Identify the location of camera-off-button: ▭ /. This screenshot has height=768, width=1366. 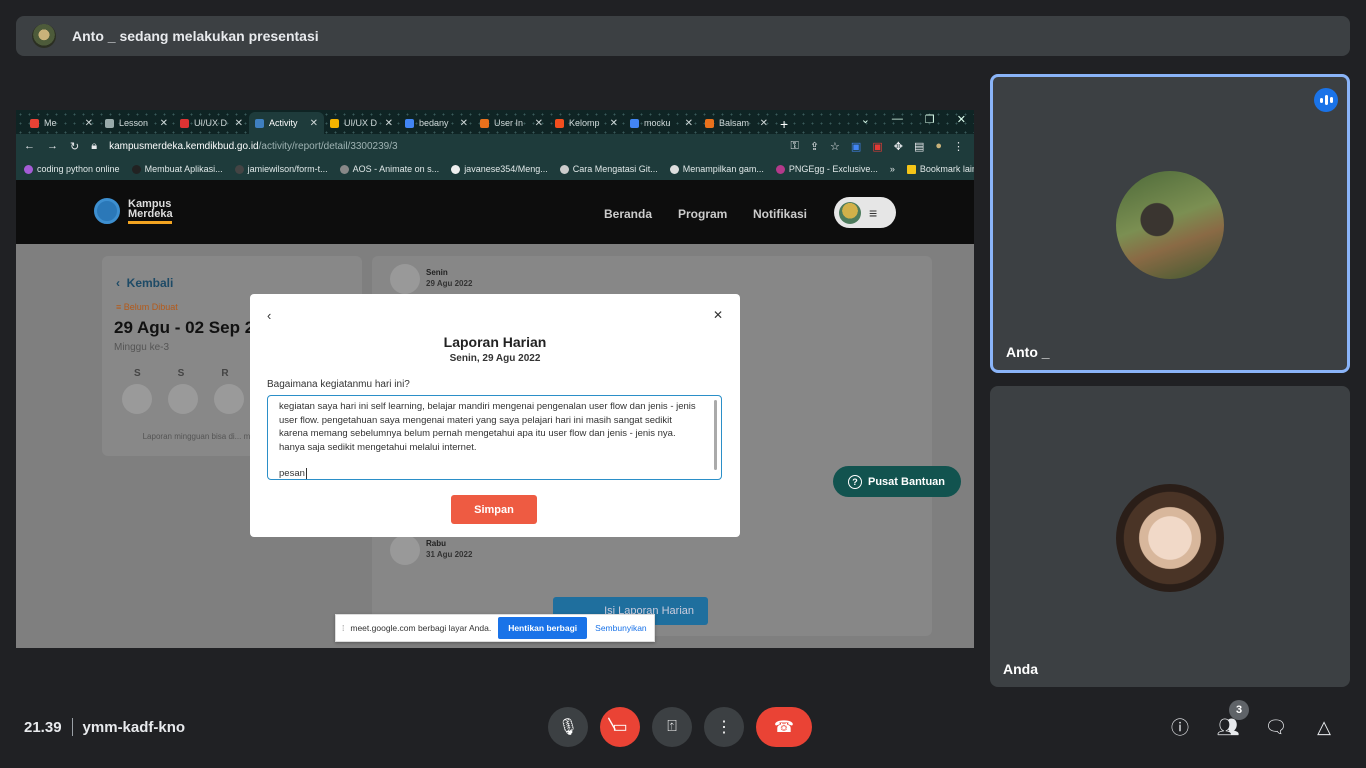
(620, 727).